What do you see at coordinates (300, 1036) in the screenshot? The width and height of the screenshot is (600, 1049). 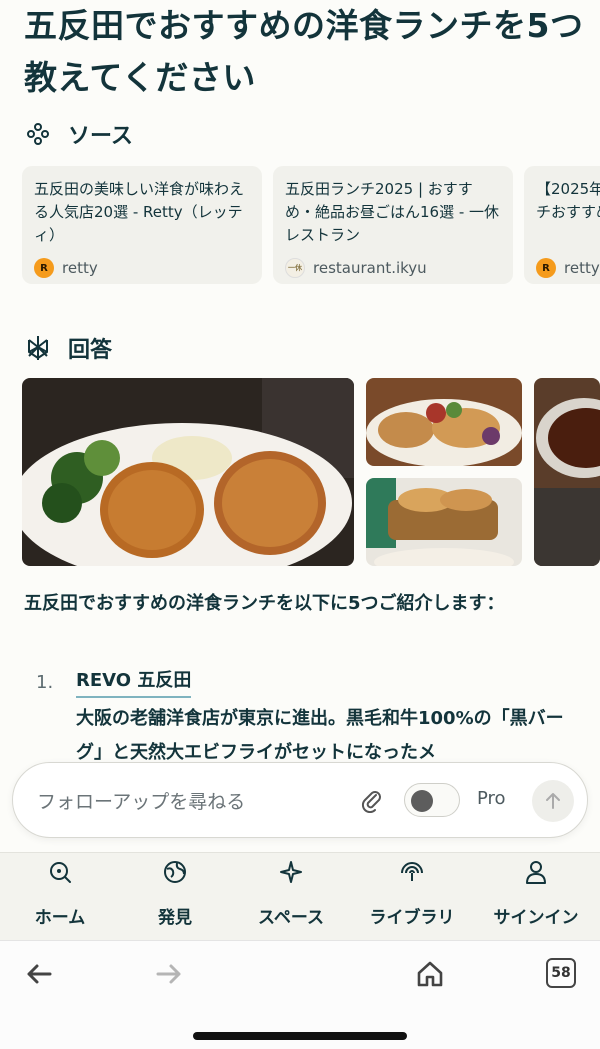 I see `home-indicator` at bounding box center [300, 1036].